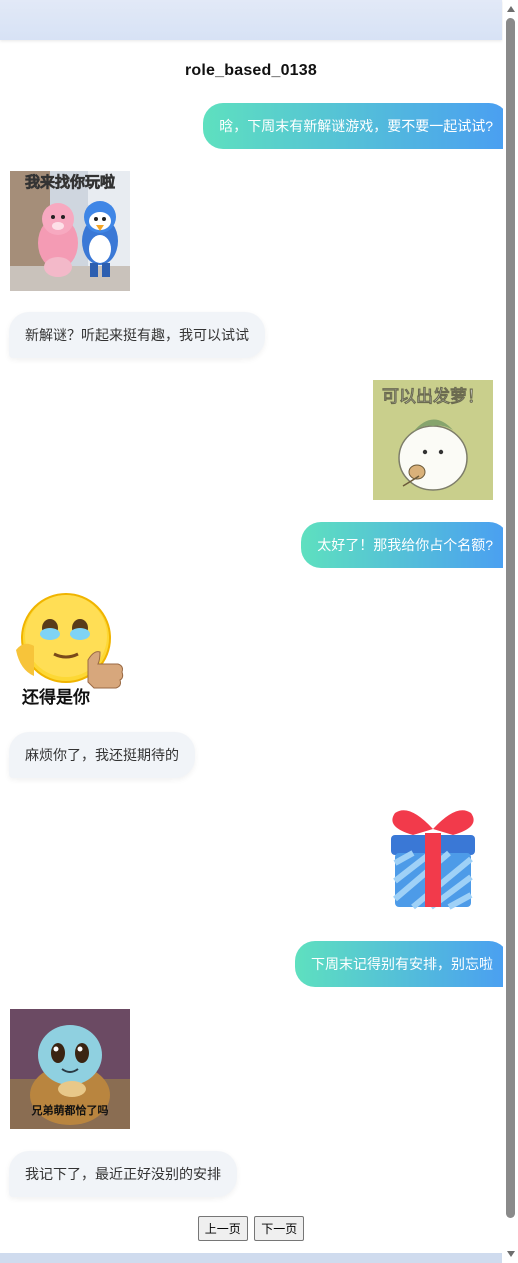 Image resolution: width=518 pixels, height=1263 pixels. I want to click on teary-thumbs-up-emoji-icon: 还得是你, so click(70, 650).